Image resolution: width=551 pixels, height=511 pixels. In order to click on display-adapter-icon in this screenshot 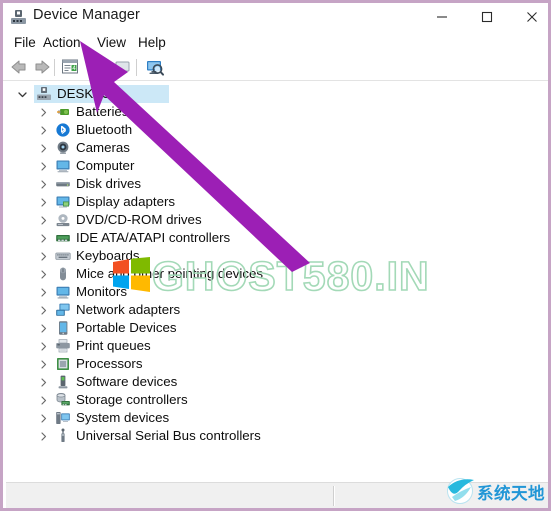, I will do `click(63, 202)`.